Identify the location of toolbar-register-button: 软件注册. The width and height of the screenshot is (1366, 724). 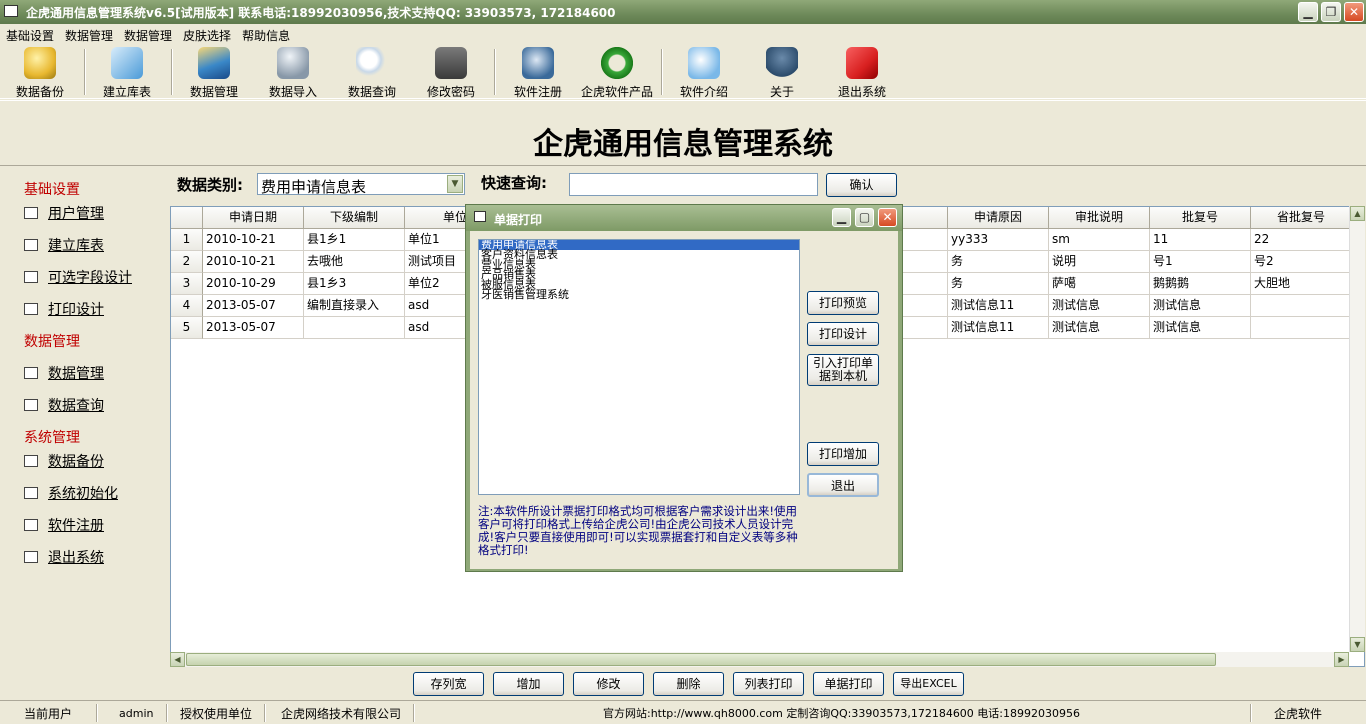
(538, 73).